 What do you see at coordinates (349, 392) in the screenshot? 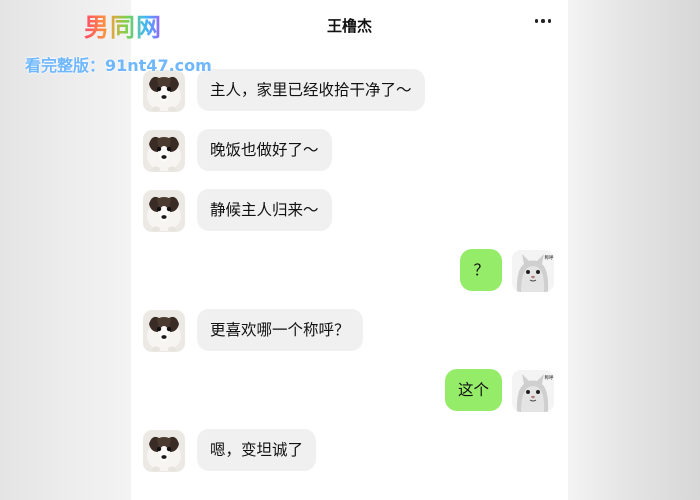
I see `message-row: 这个 称呼` at bounding box center [349, 392].